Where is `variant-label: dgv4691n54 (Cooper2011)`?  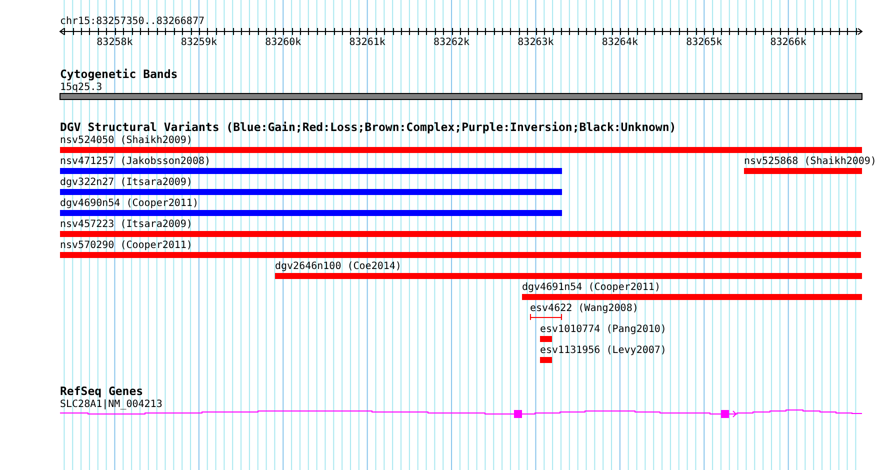
variant-label: dgv4691n54 (Cooper2011) is located at coordinates (591, 287).